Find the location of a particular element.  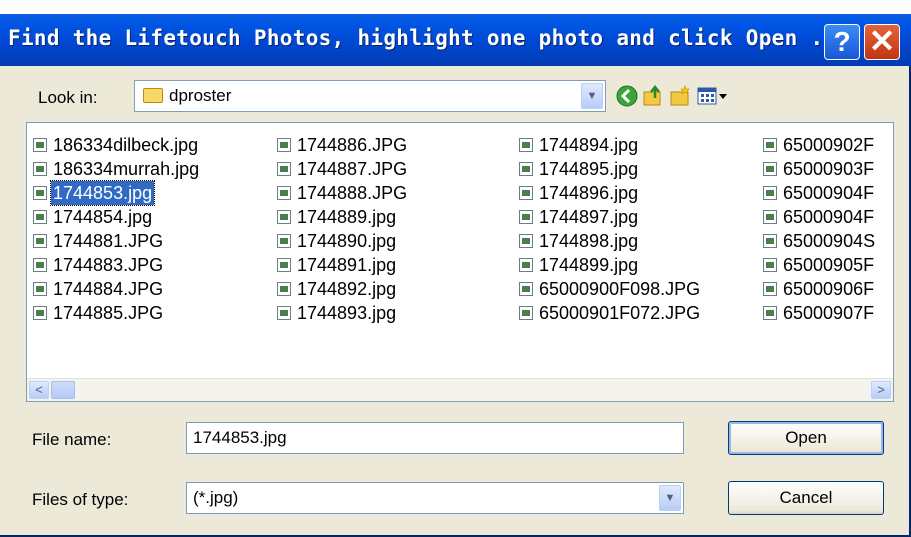

file-name-input: 1744853.jpg is located at coordinates (435, 438).